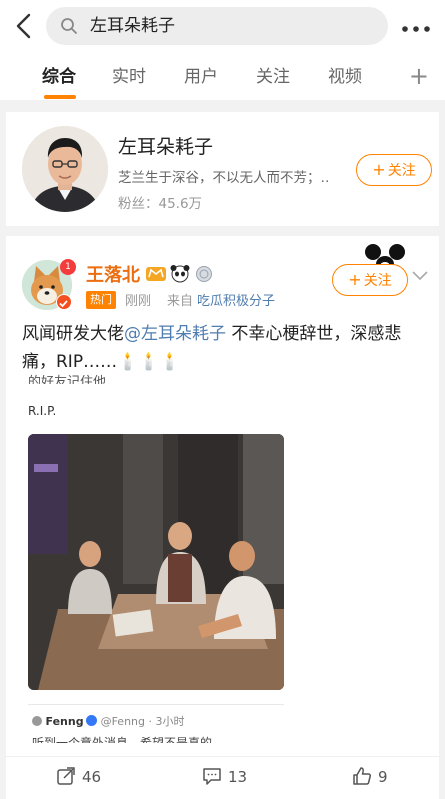 The image size is (445, 799). Describe the element at coordinates (238, 777) in the screenshot. I see `comment-count: 13` at that location.